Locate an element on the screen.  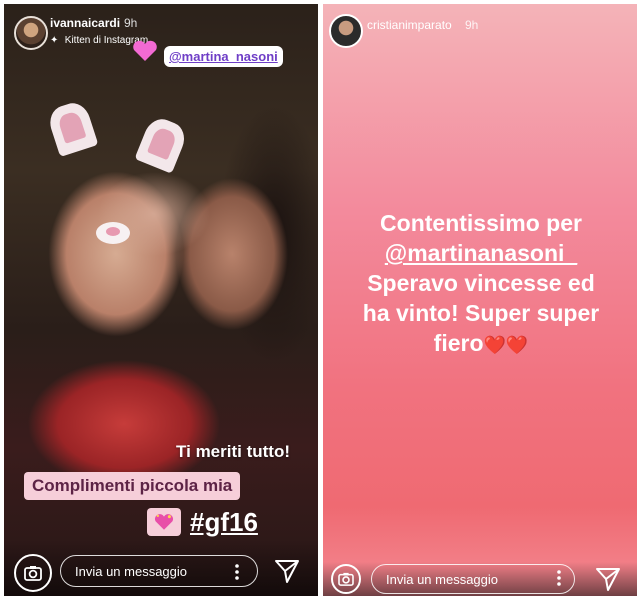
cat-ear-left is located at coordinates (72, 128).